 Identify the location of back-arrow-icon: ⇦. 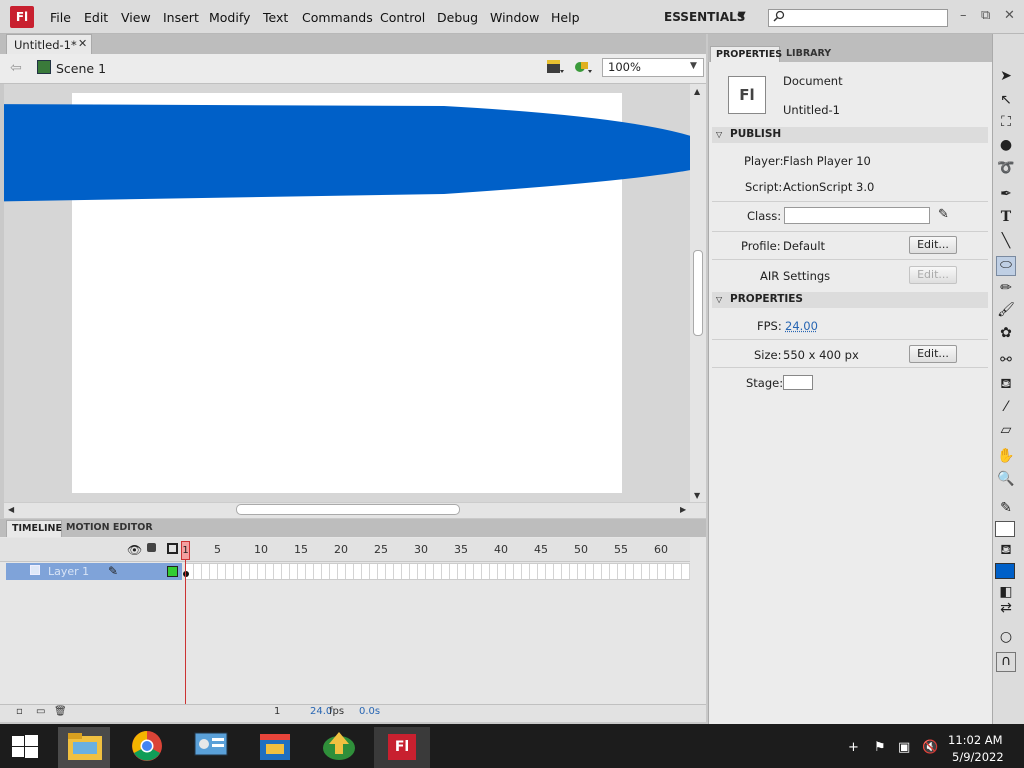
(16, 68).